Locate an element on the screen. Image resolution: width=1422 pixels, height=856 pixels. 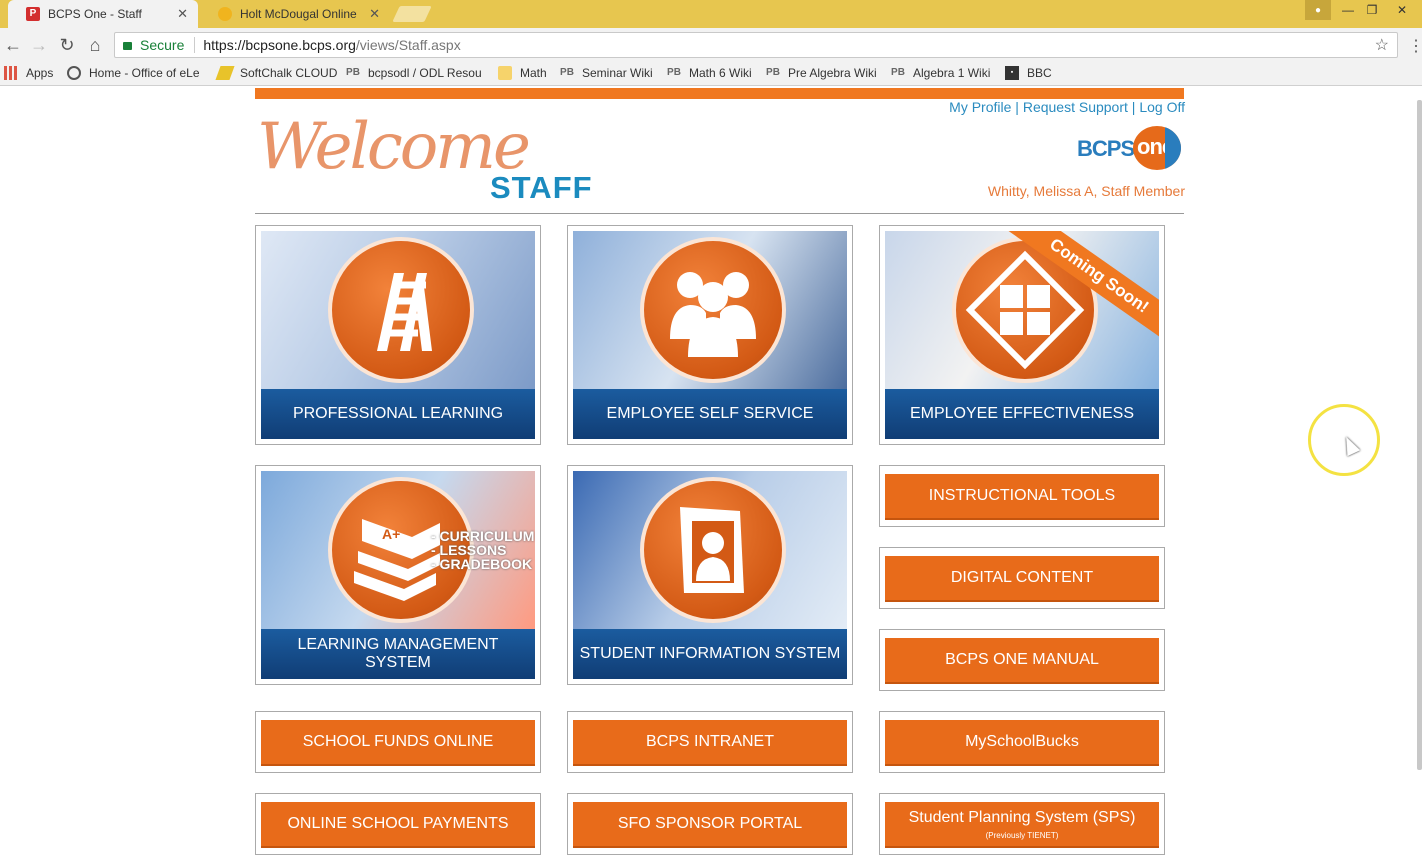
tab-holt-mcdougal: Holt McDougal Online ✕ is located at coordinates (295, 14).